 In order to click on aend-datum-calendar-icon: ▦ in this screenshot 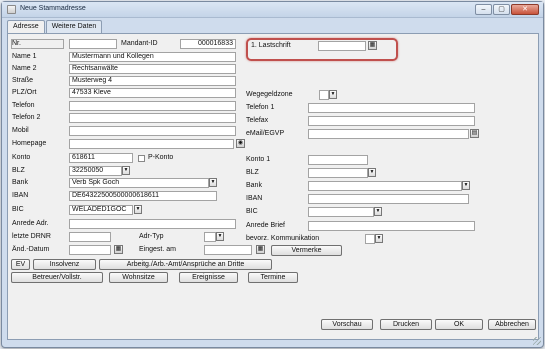, I will do `click(118, 249)`.